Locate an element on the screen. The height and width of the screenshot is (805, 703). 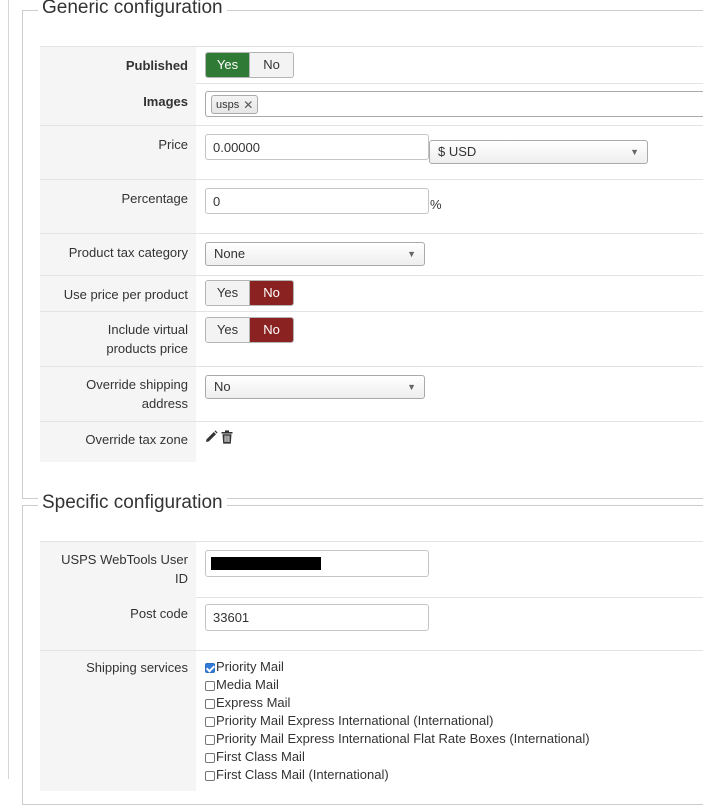
published-no-button: No is located at coordinates (271, 65).